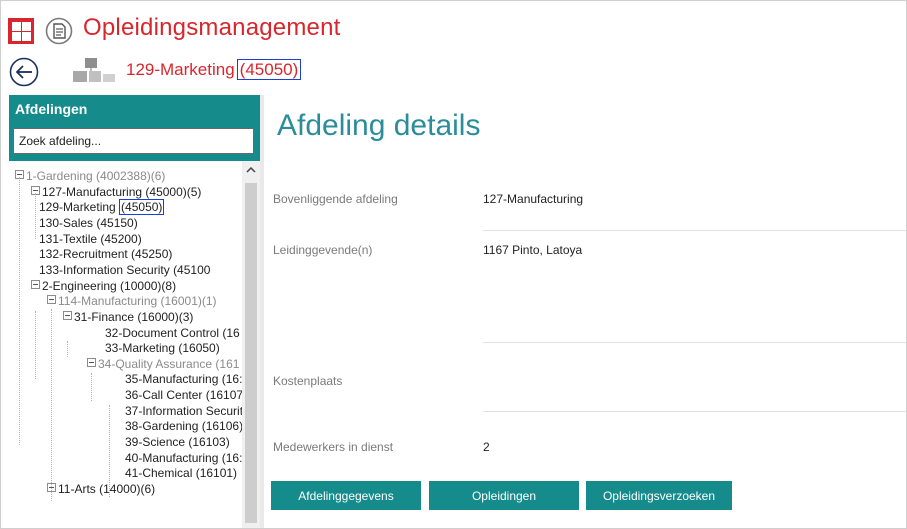  Describe the element at coordinates (379, 125) in the screenshot. I see `page-title: Afdeling details` at that location.